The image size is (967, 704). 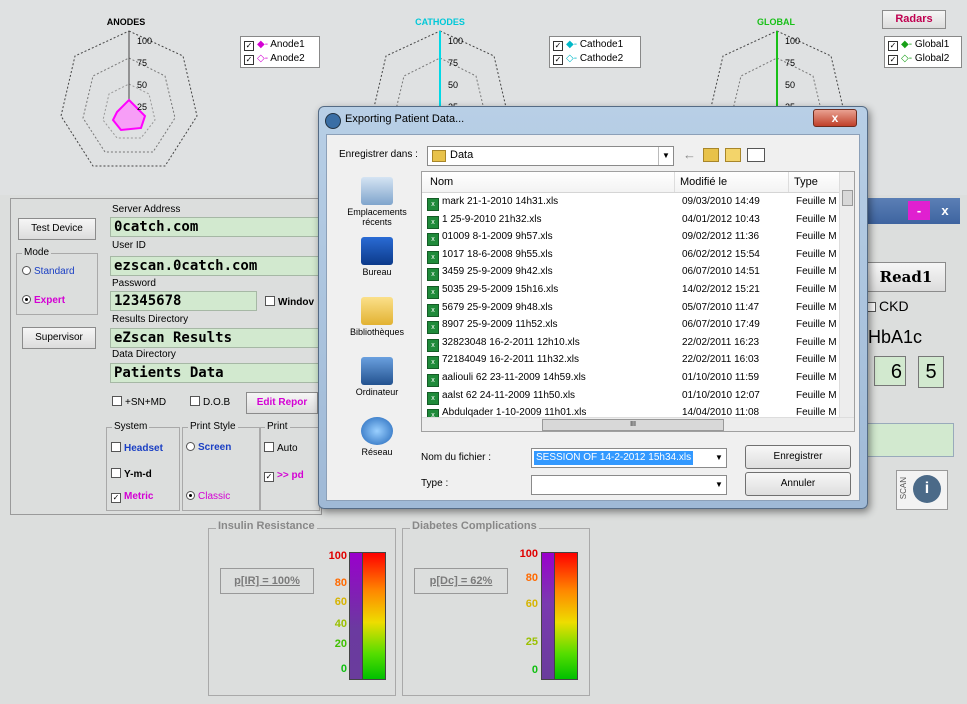 What do you see at coordinates (266, 526) in the screenshot?
I see `insulin-resistance-title: Insulin Resistance` at bounding box center [266, 526].